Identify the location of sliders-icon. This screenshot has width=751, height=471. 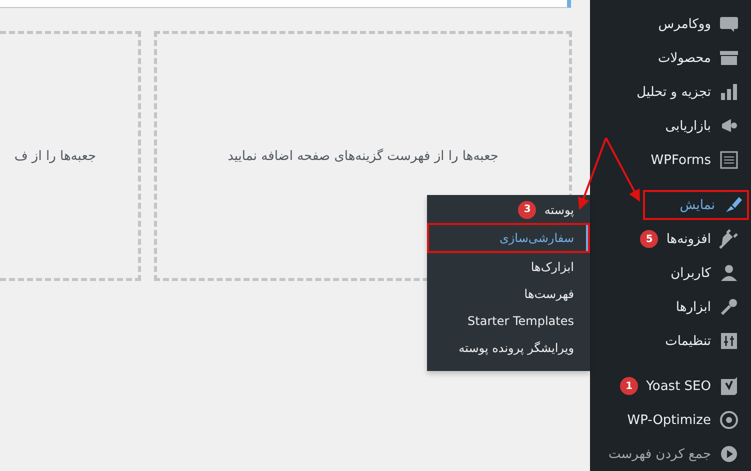
(729, 341).